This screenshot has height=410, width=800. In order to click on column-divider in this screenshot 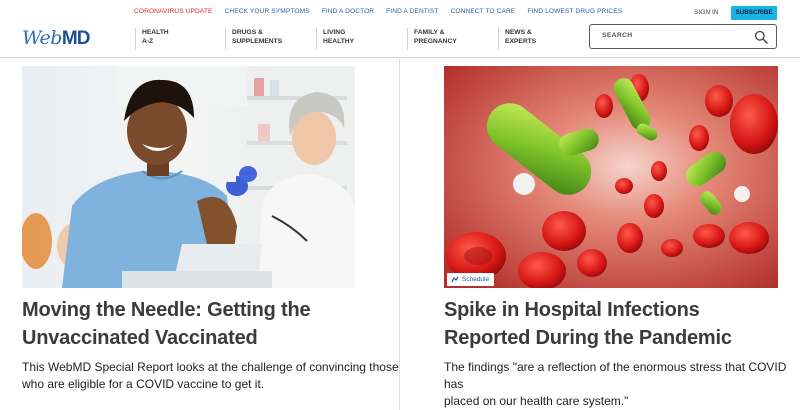, I will do `click(399, 234)`.